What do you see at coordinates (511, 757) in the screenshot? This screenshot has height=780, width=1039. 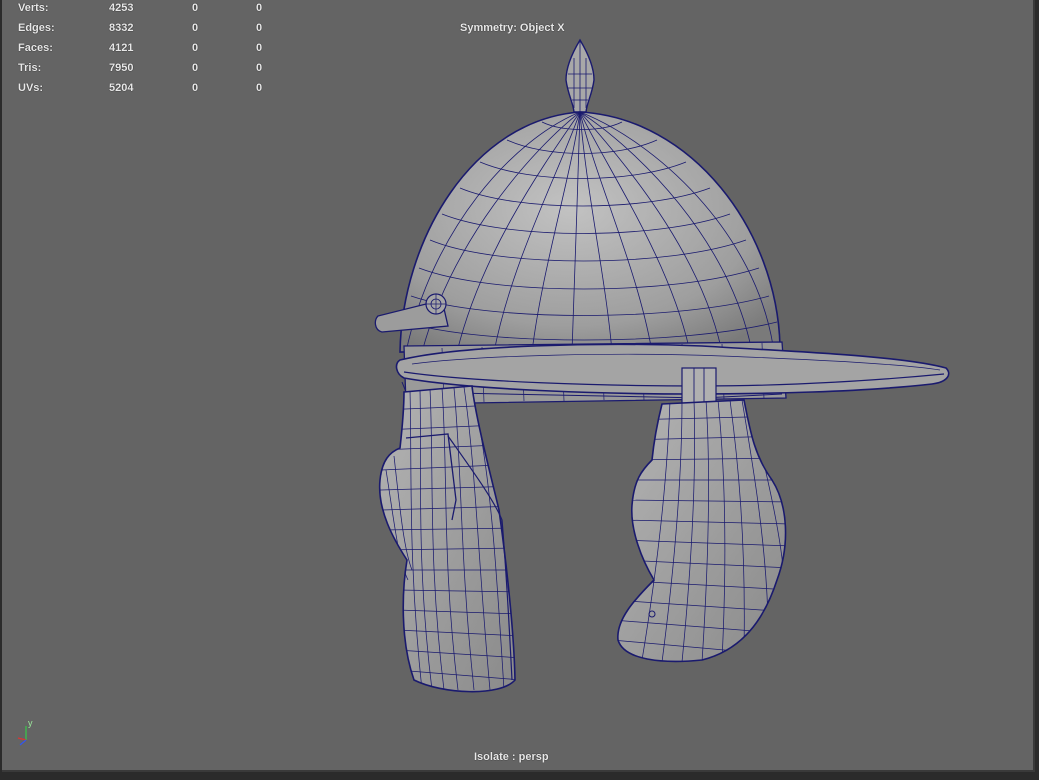 I see `camera-label: Isolate : persp` at bounding box center [511, 757].